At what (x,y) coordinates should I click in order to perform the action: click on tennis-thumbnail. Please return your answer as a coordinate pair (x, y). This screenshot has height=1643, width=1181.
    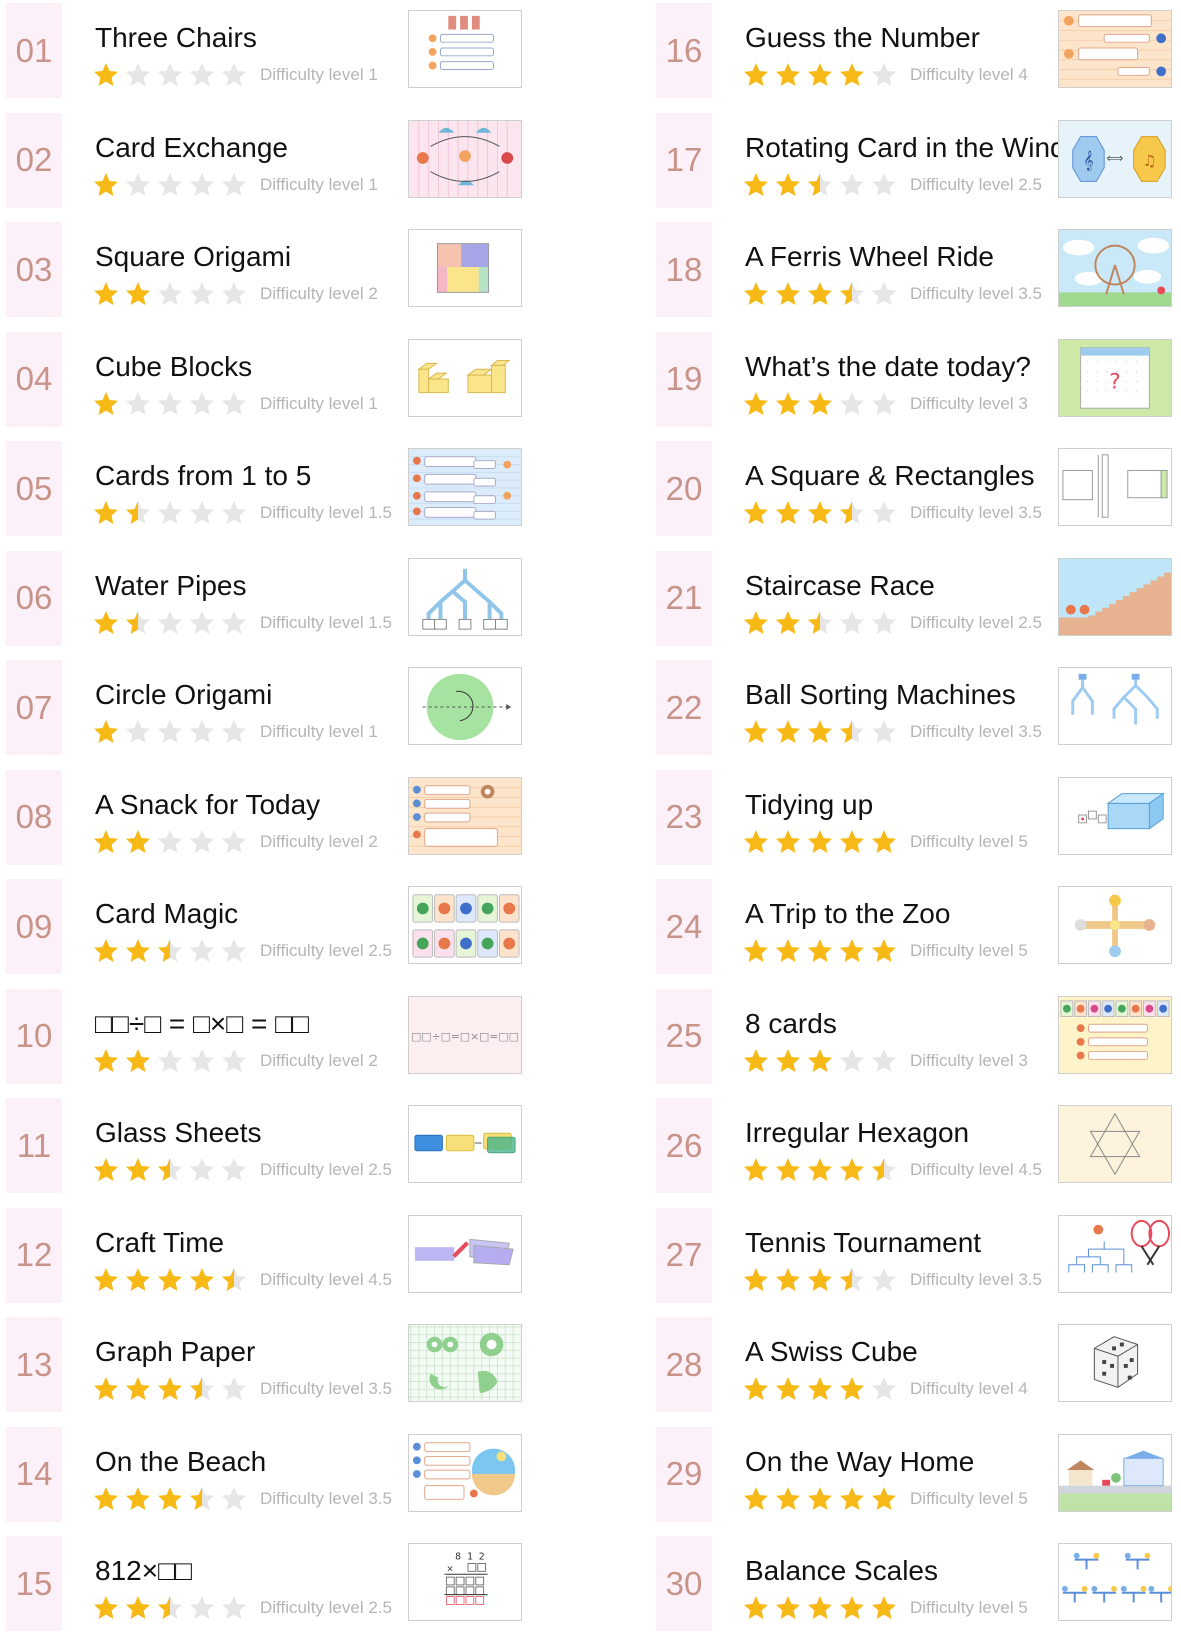
    Looking at the image, I should click on (1115, 1253).